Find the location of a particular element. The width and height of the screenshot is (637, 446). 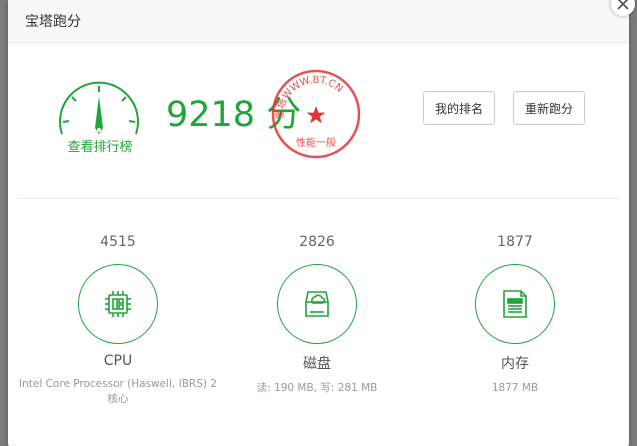

my-rank-button: 我的排名 is located at coordinates (459, 108).